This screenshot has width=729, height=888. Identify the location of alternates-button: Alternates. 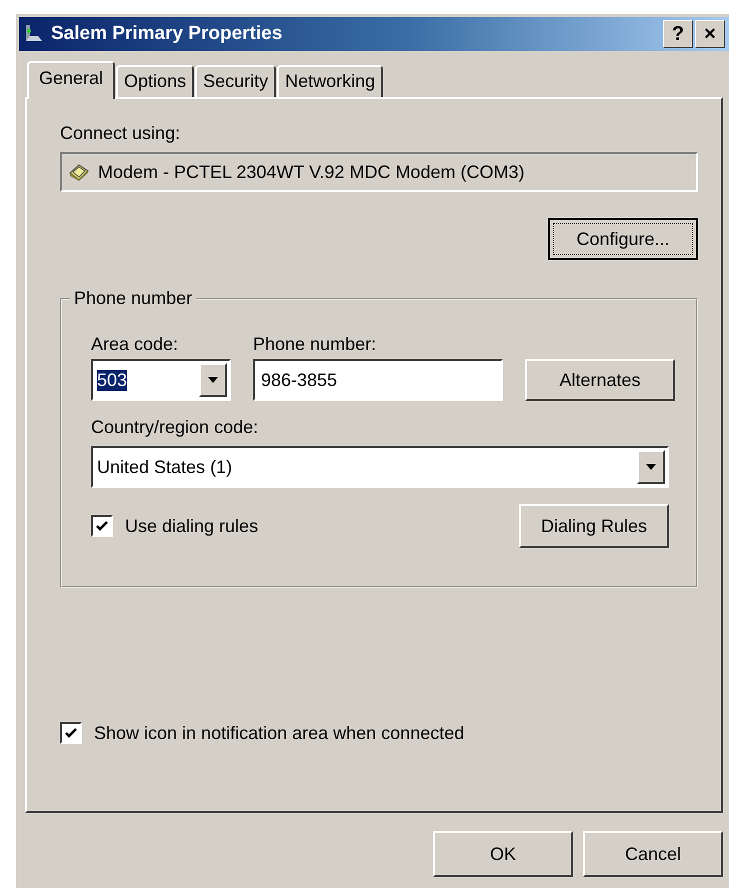
(600, 380).